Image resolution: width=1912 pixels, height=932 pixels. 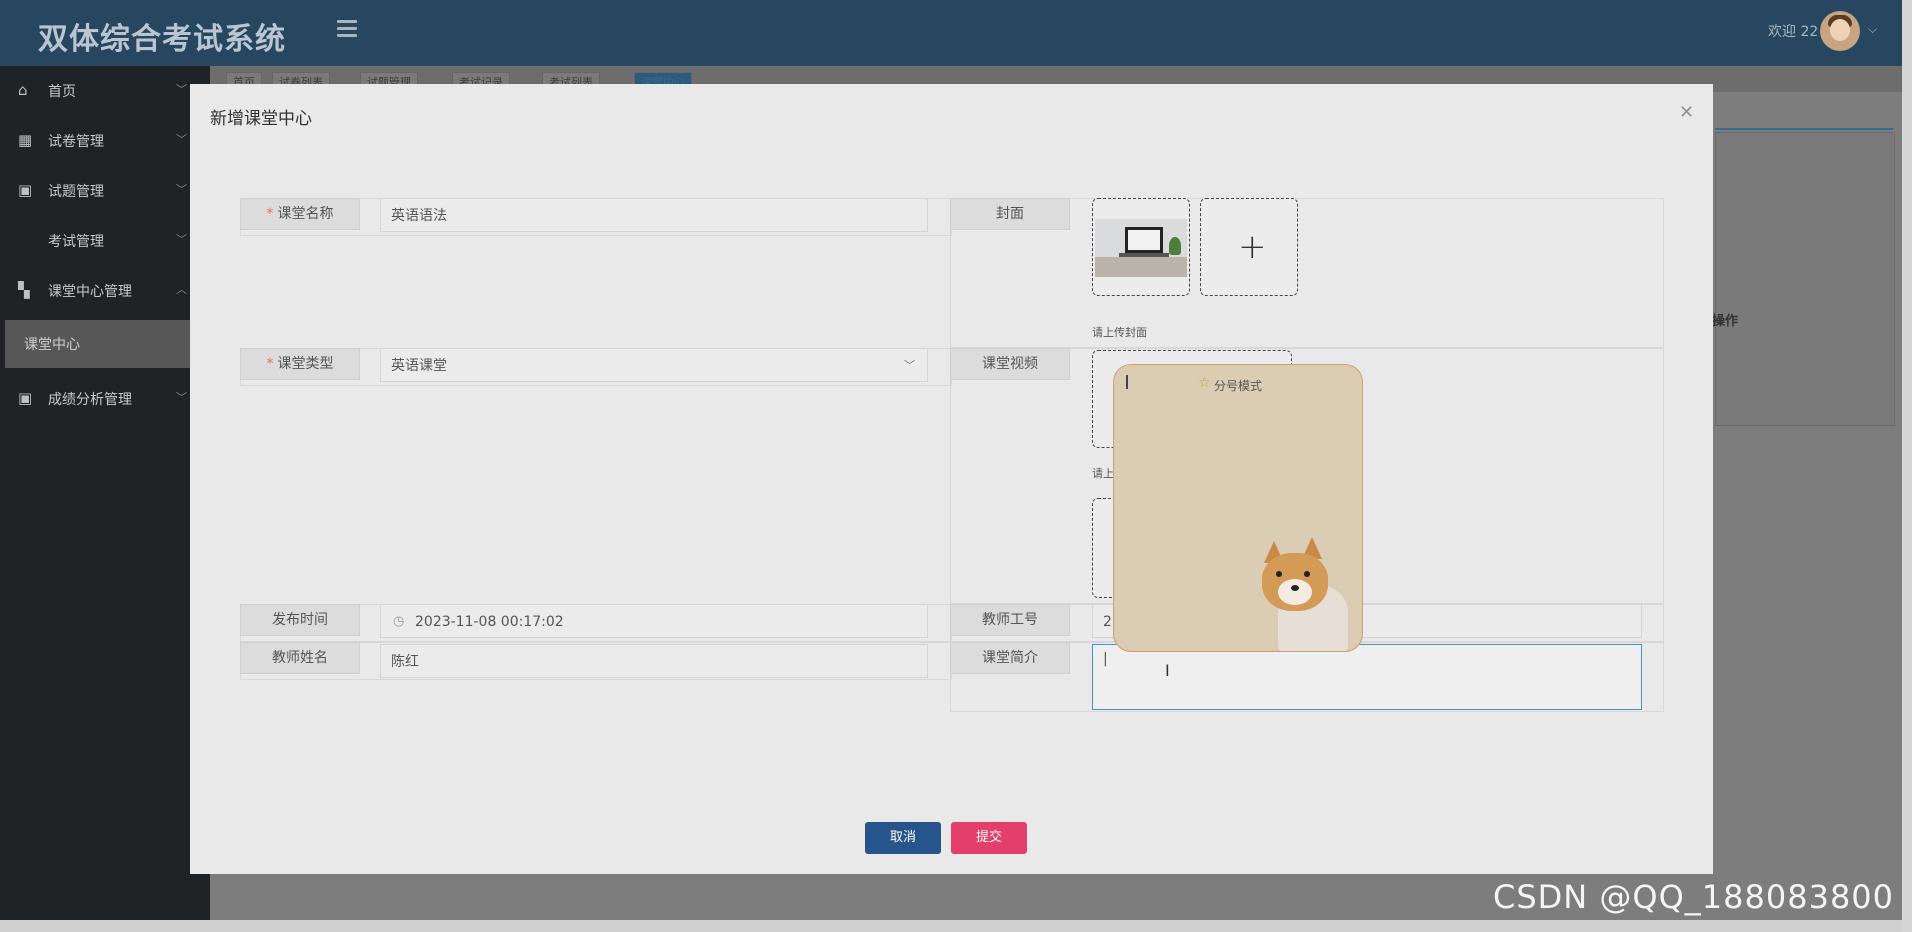 I want to click on text-cursor-icon: I, so click(x=1167, y=670).